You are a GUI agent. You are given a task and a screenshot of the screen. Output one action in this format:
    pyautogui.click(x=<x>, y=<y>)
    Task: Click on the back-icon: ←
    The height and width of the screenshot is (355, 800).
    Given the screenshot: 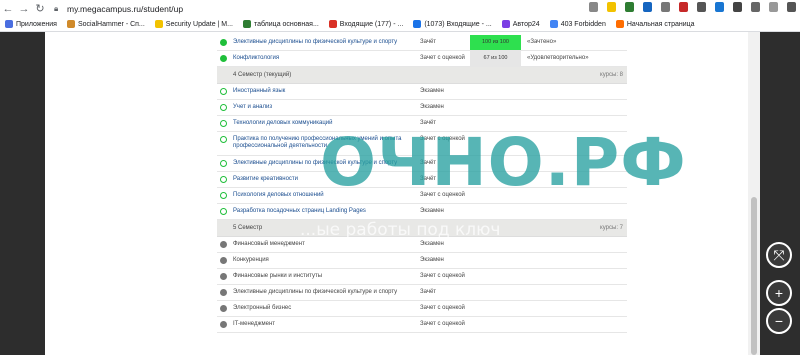 What is the action you would take?
    pyautogui.click(x=8, y=9)
    